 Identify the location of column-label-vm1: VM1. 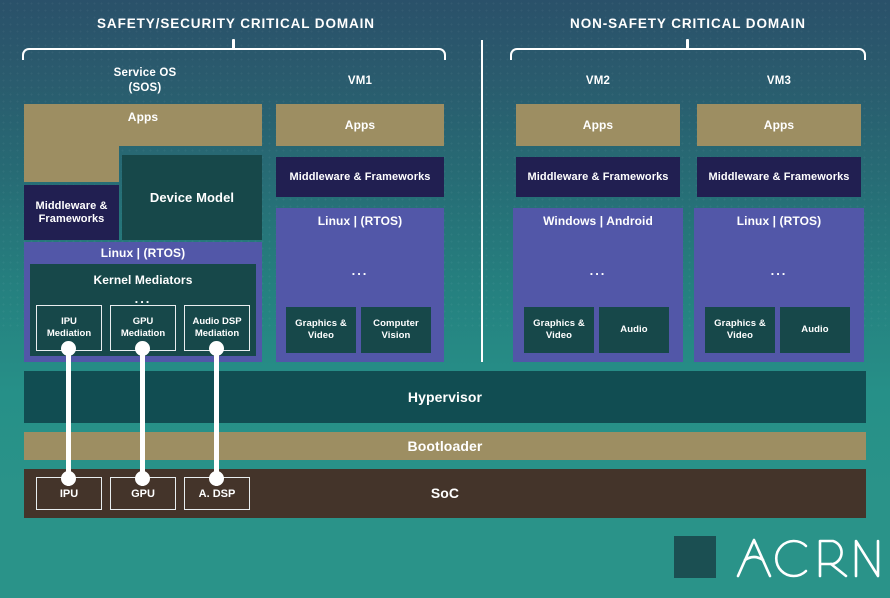
(360, 81).